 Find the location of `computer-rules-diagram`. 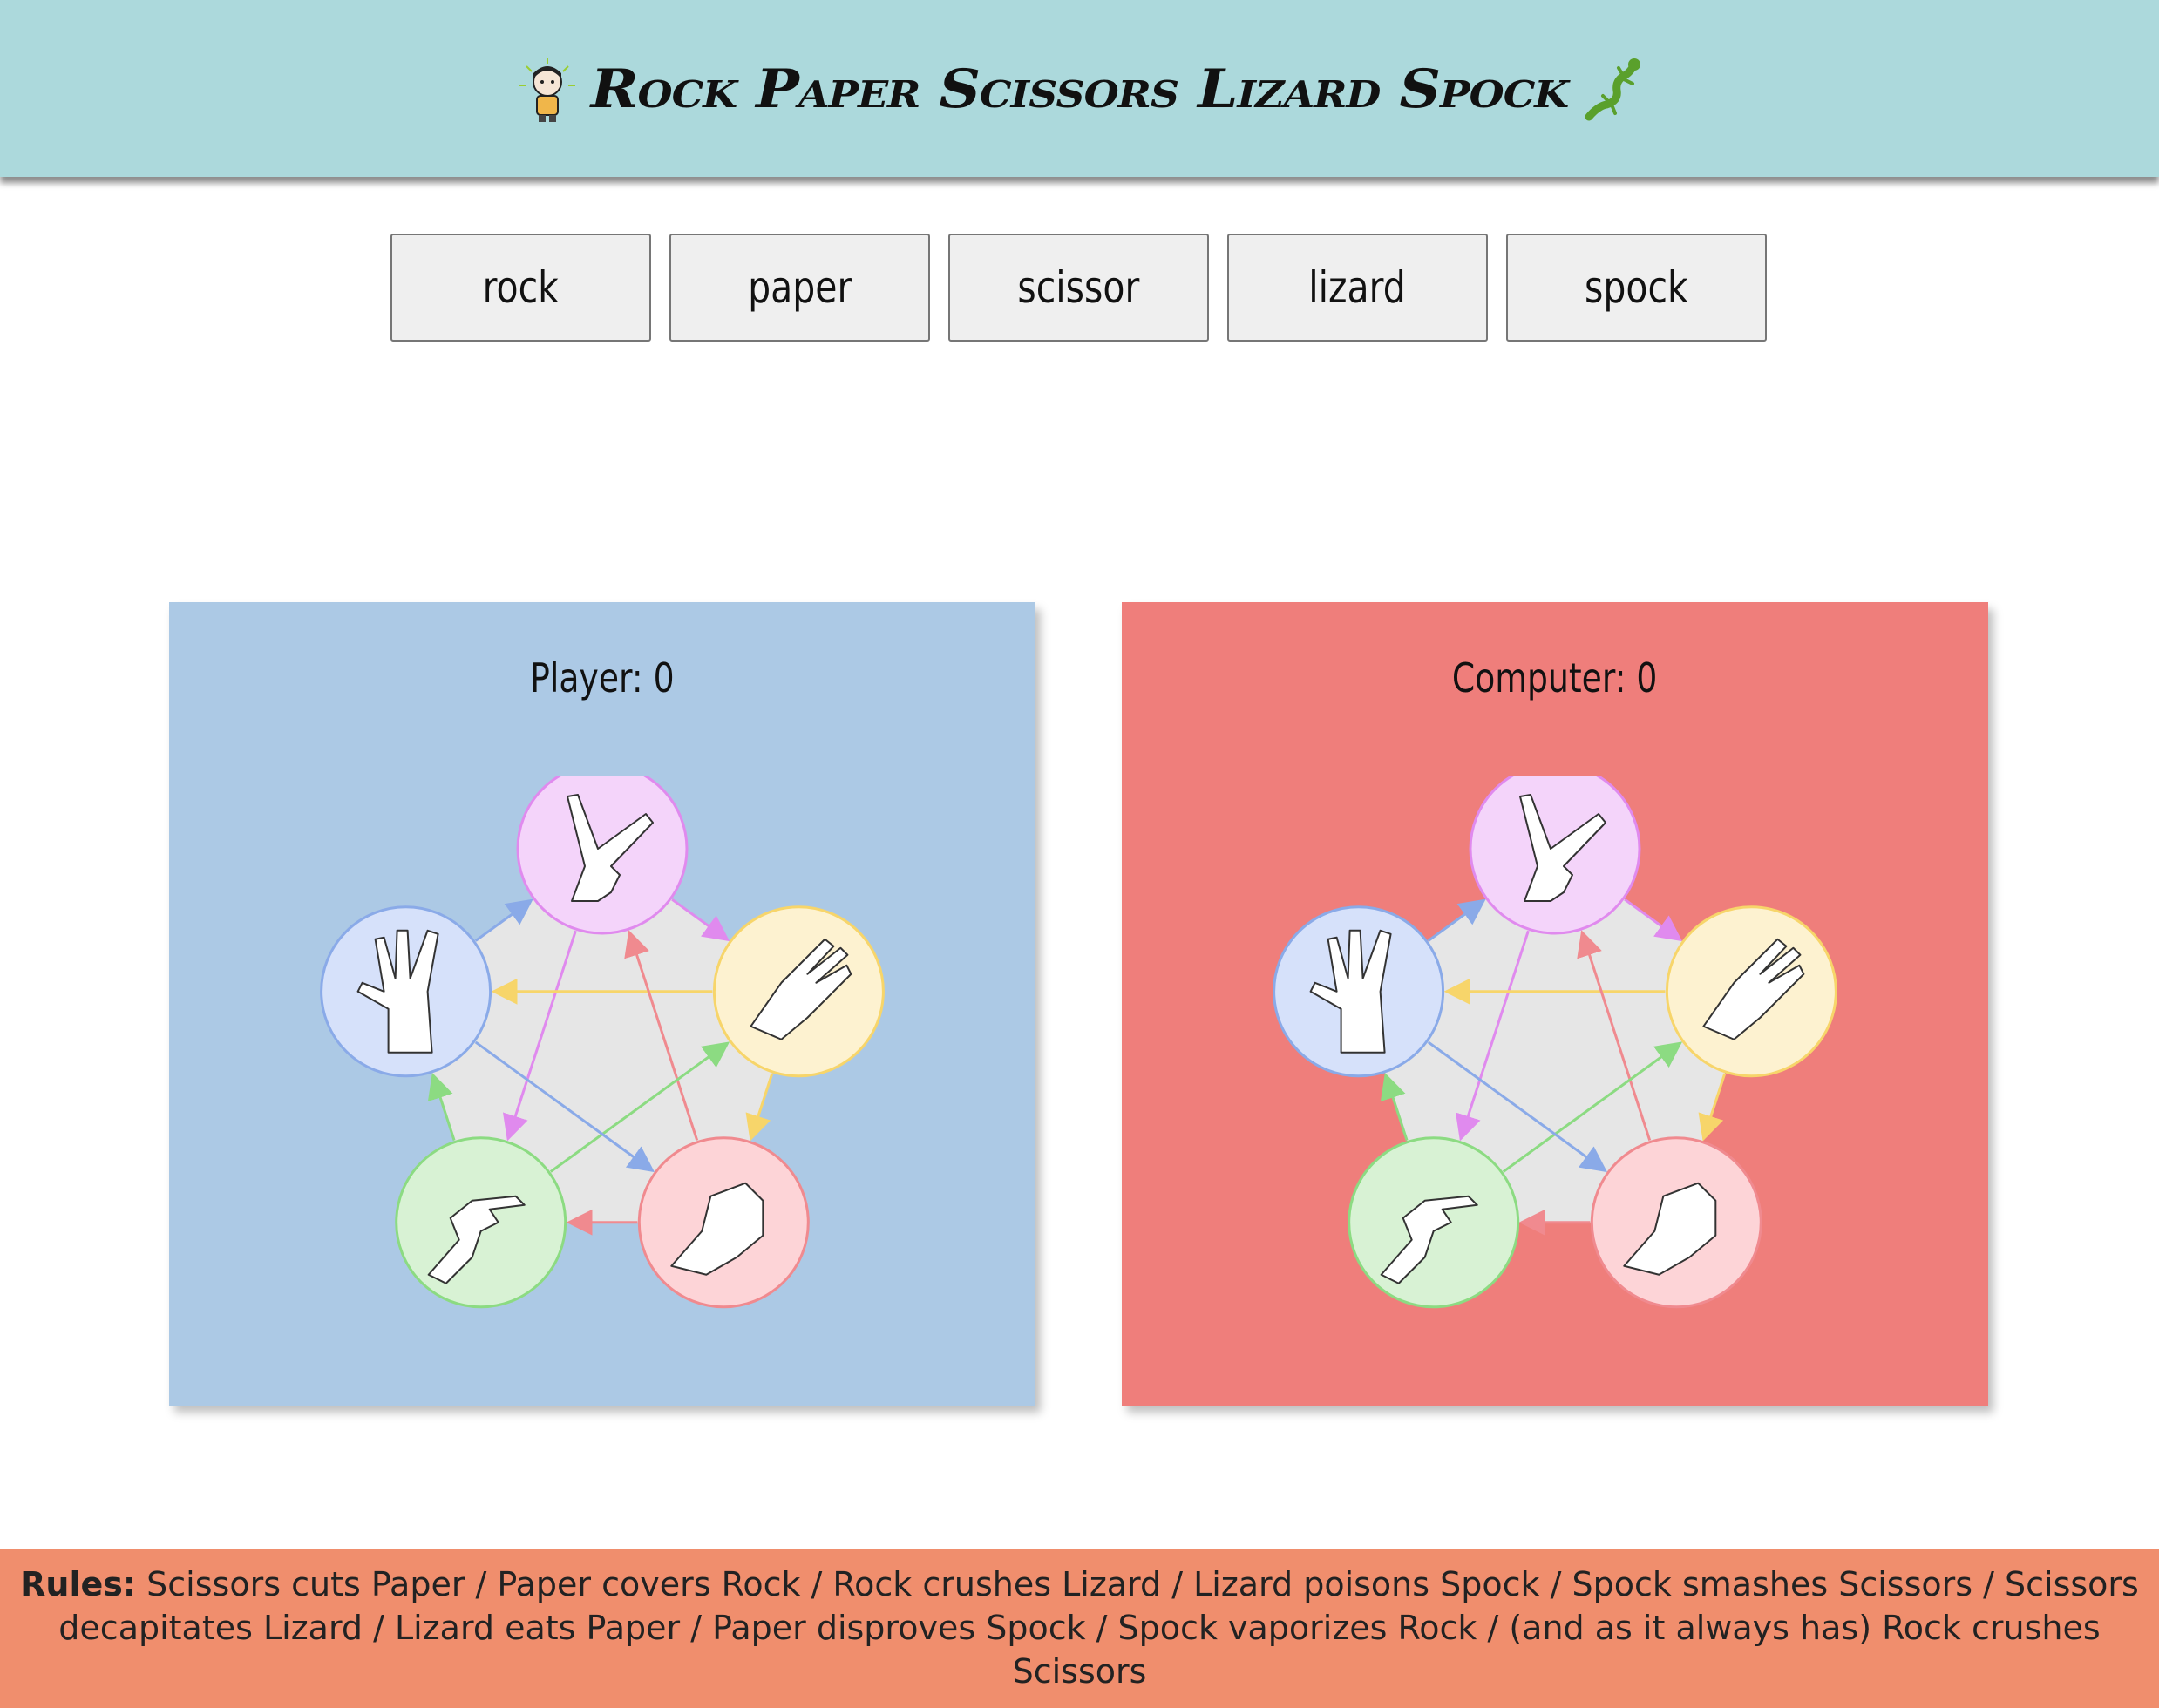

computer-rules-diagram is located at coordinates (1555, 1042).